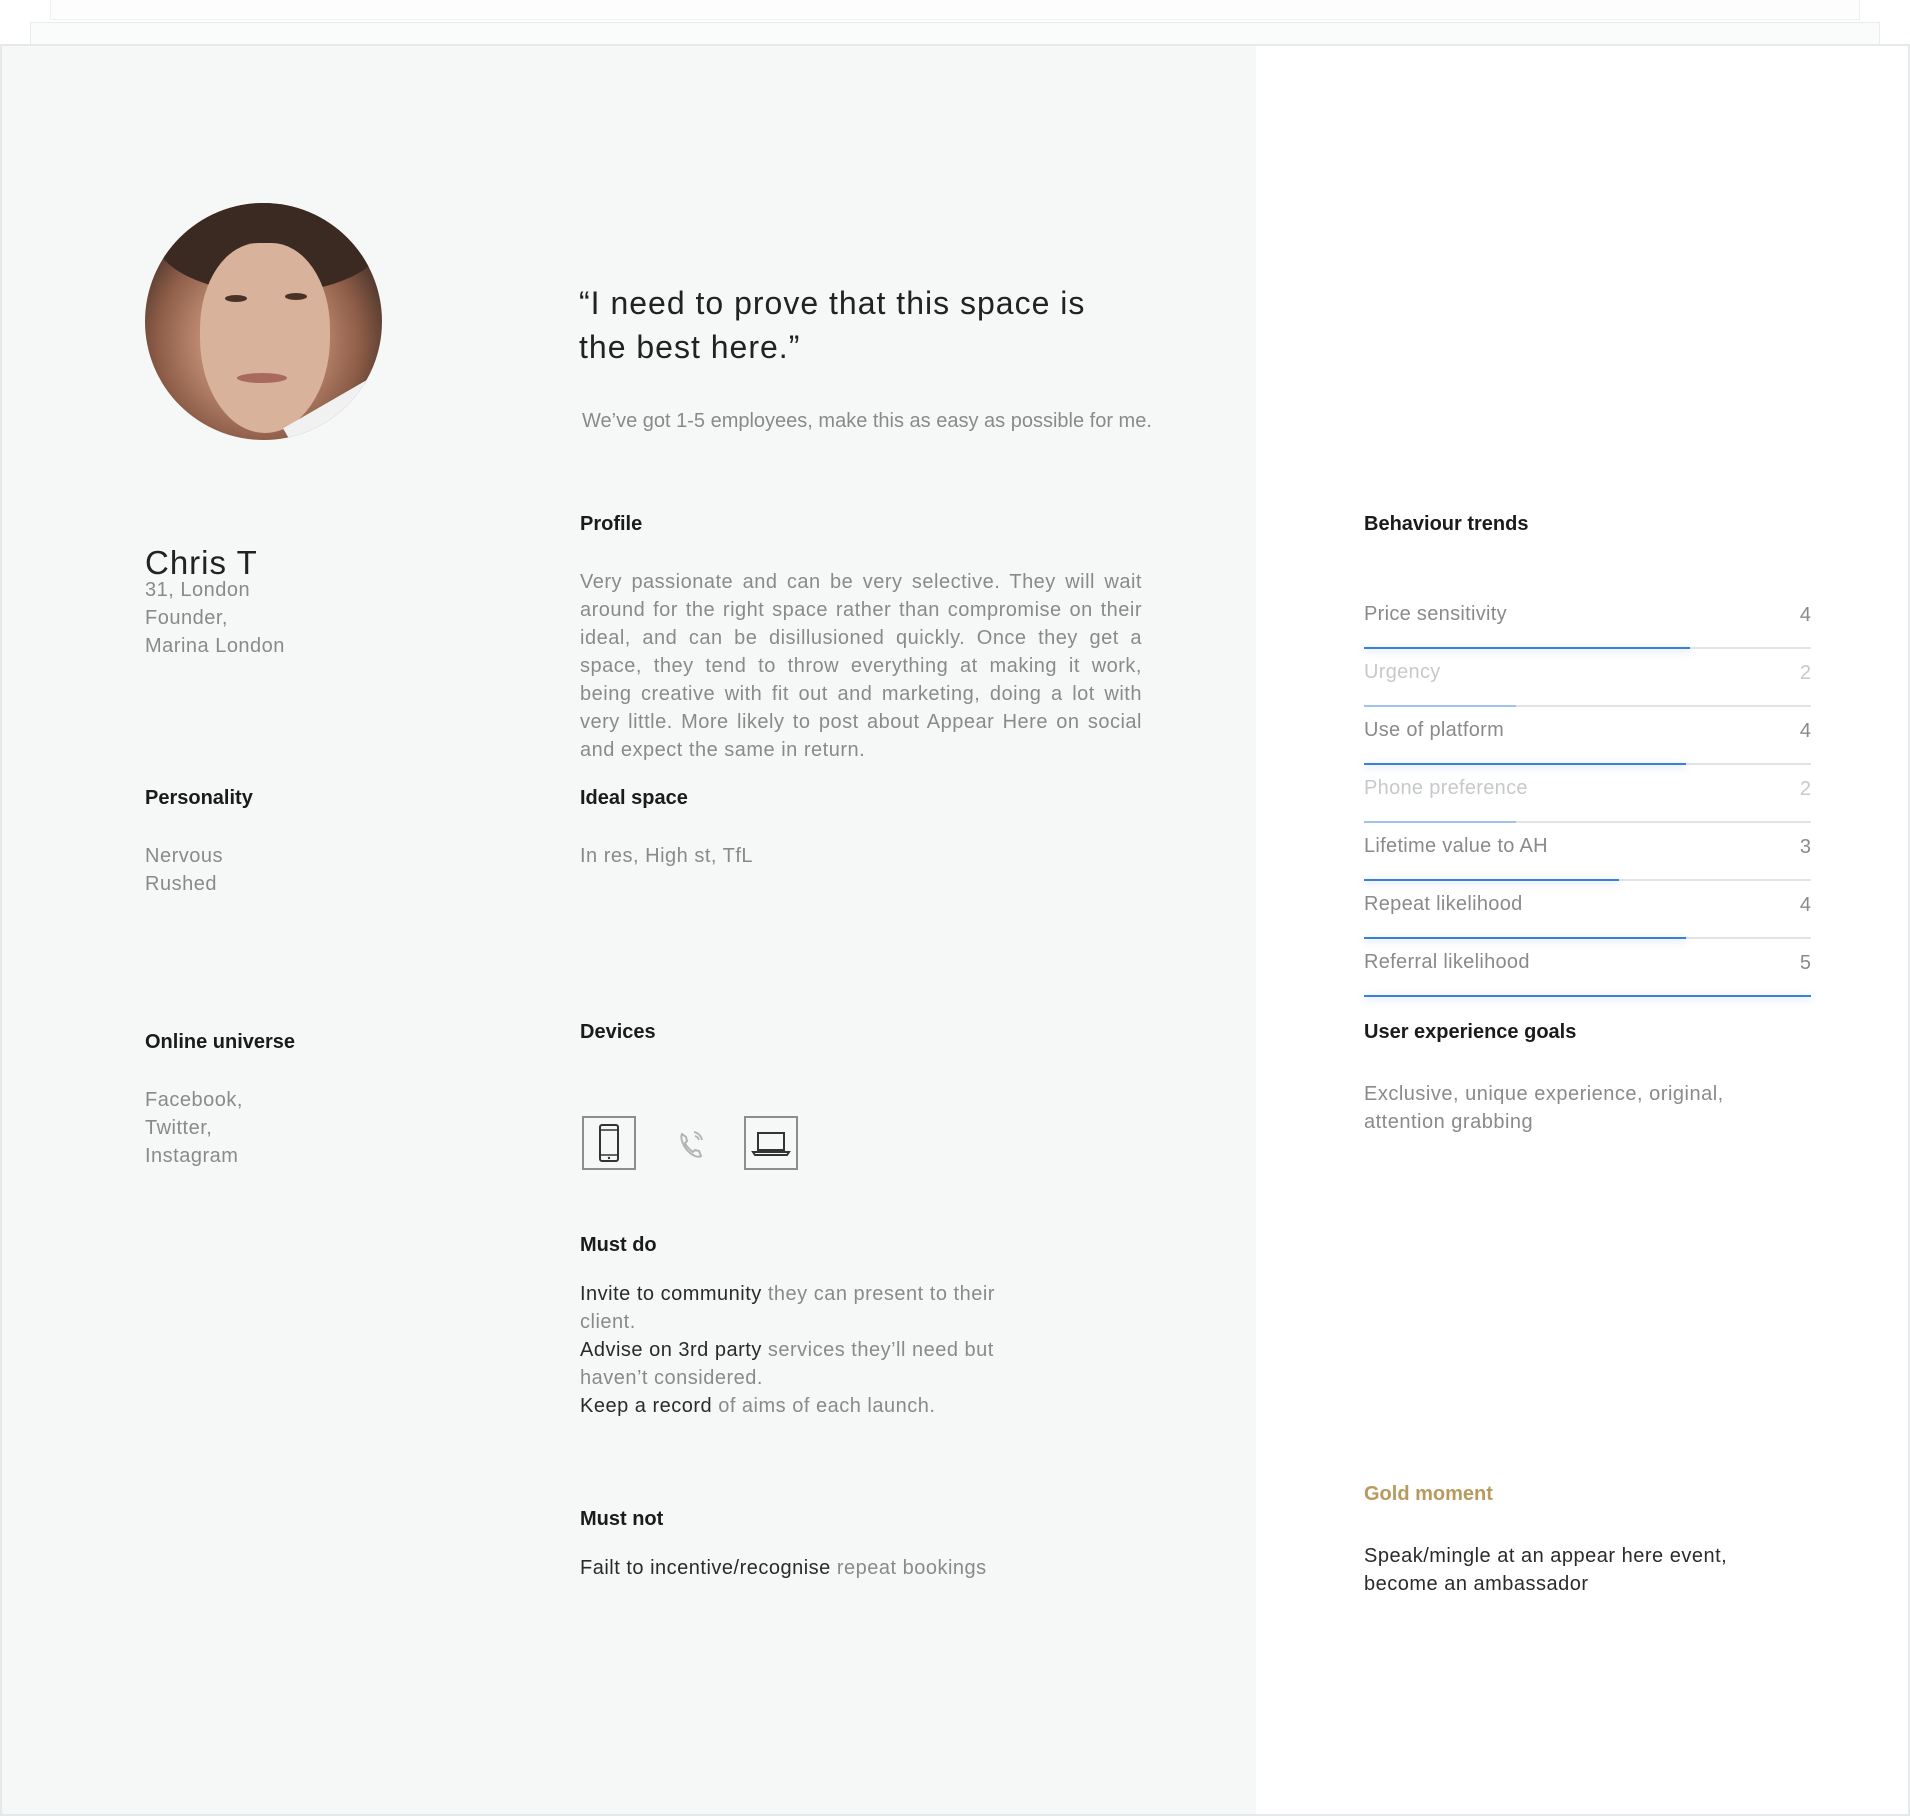  What do you see at coordinates (194, 1100) in the screenshot?
I see `online-universe-item: Facebook,` at bounding box center [194, 1100].